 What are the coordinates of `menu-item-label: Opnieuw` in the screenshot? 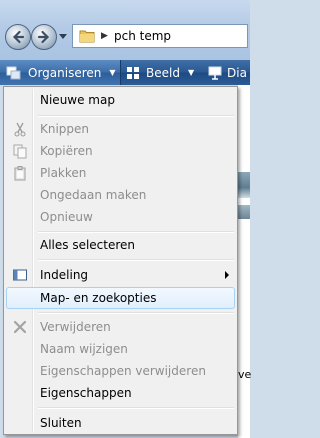 It's located at (66, 217).